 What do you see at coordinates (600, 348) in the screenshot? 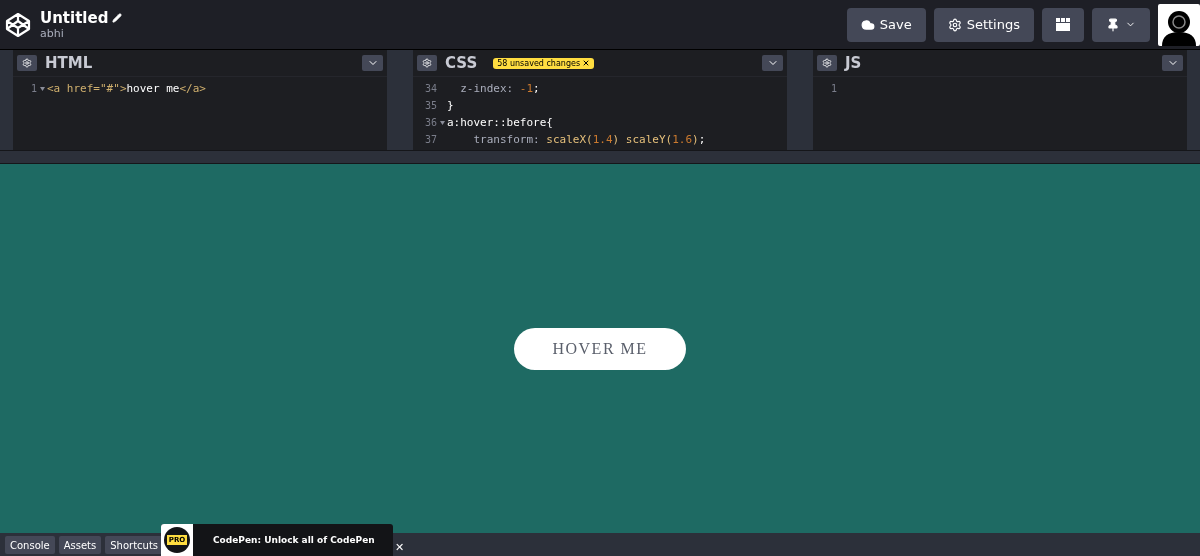
I see `hover-me-button: HOVER ME` at bounding box center [600, 348].